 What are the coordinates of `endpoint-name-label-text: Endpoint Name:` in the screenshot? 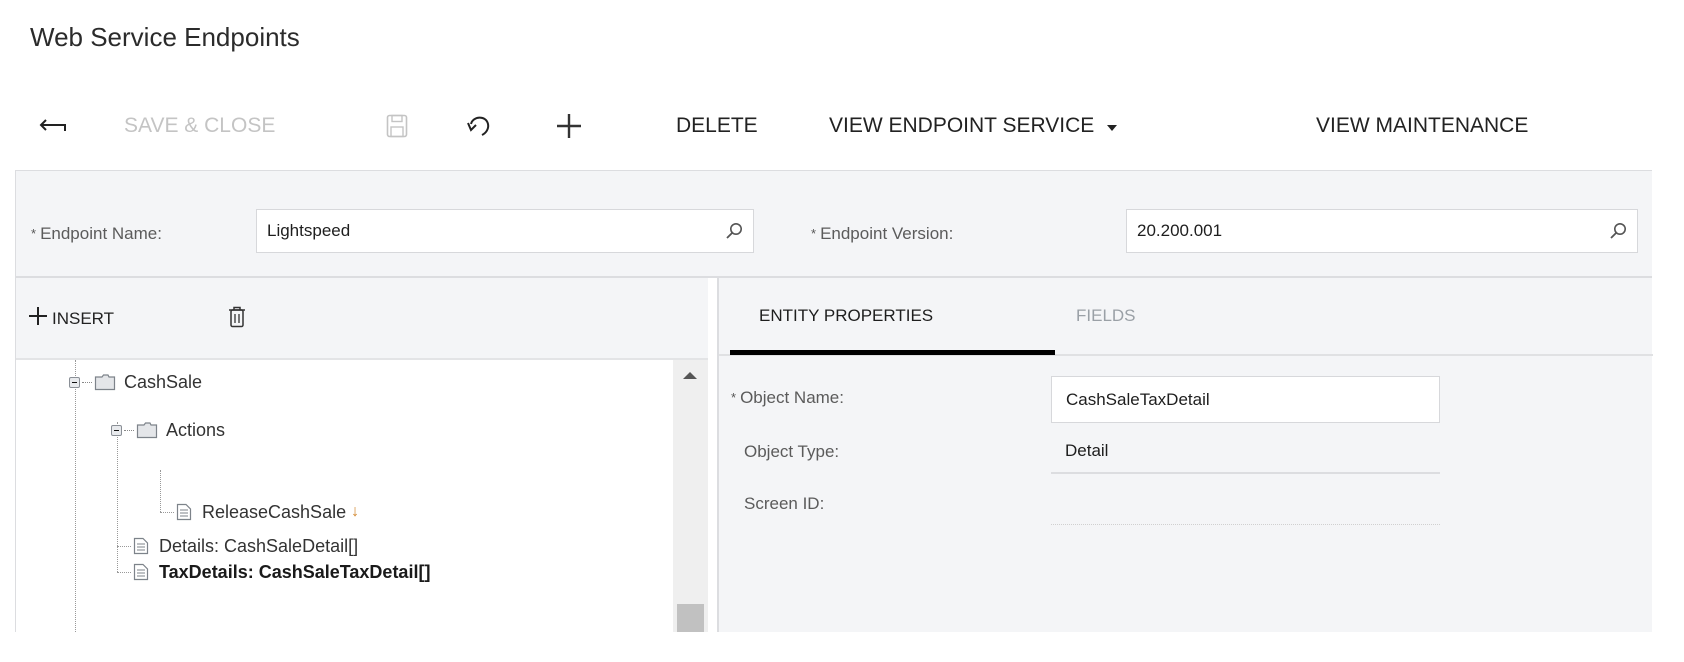 It's located at (101, 233).